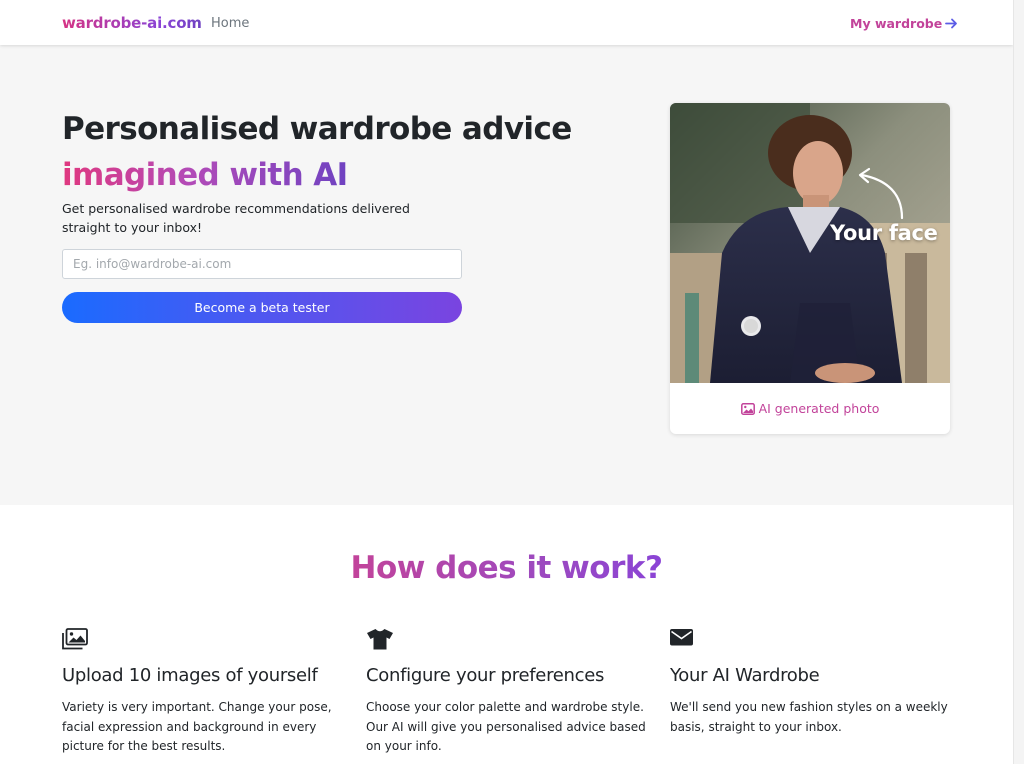 This screenshot has height=764, width=1024. What do you see at coordinates (262, 307) in the screenshot?
I see `become-beta-tester-button: Become a beta tester` at bounding box center [262, 307].